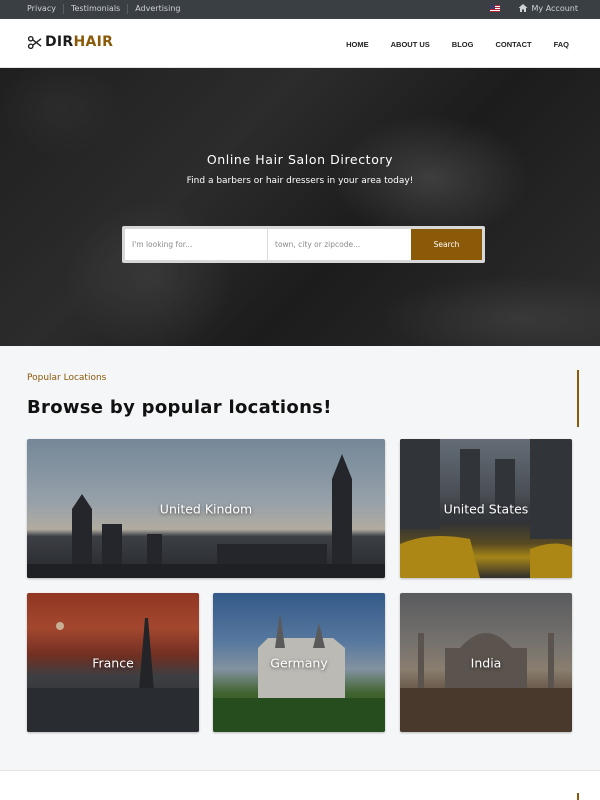  I want to click on logo-text-dir: DIR, so click(59, 42).